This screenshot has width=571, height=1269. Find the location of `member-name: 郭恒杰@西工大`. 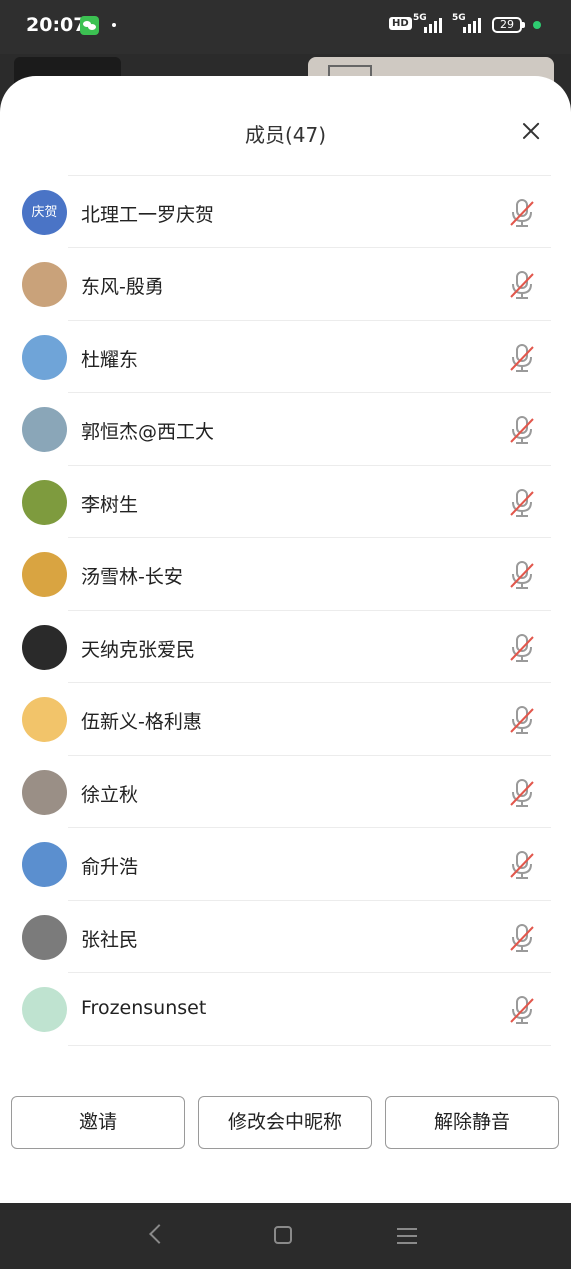

member-name: 郭恒杰@西工大 is located at coordinates (148, 432).